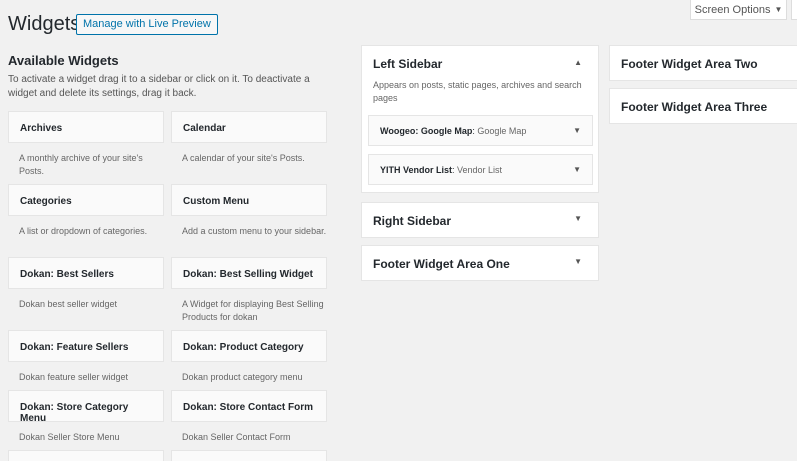 The width and height of the screenshot is (797, 461). What do you see at coordinates (694, 107) in the screenshot?
I see `sidebar-title: Footer Widget Area Three` at bounding box center [694, 107].